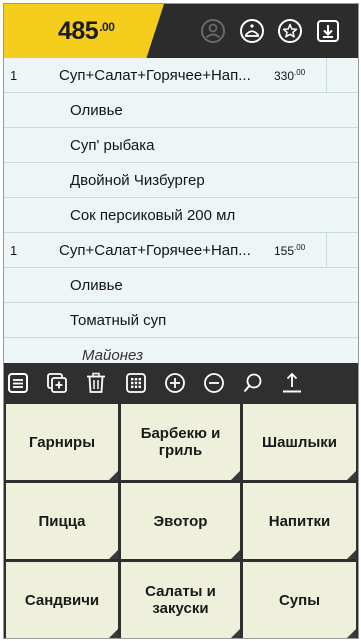  I want to click on download-icon, so click(328, 31).